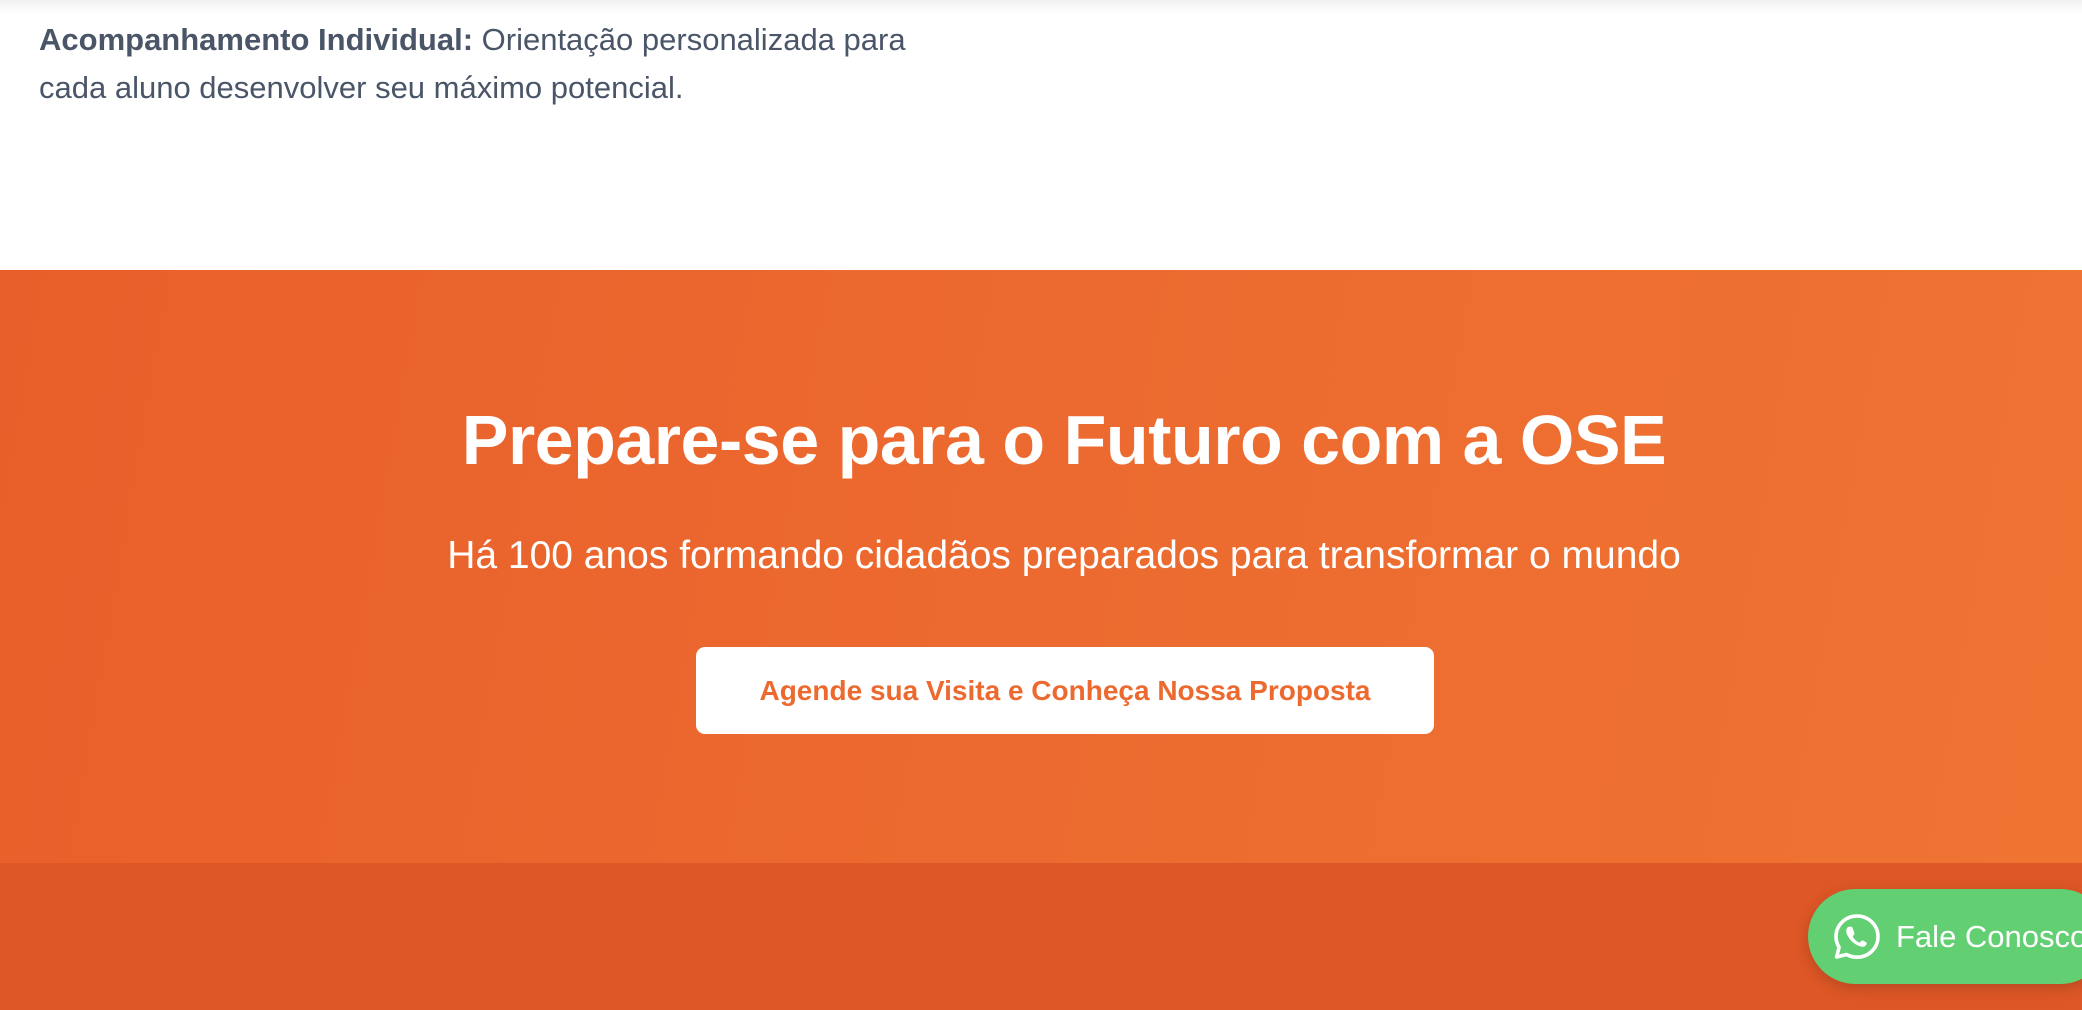 This screenshot has height=1010, width=2082. I want to click on whatsapp-contact-button: Fale Conosco, so click(1945, 936).